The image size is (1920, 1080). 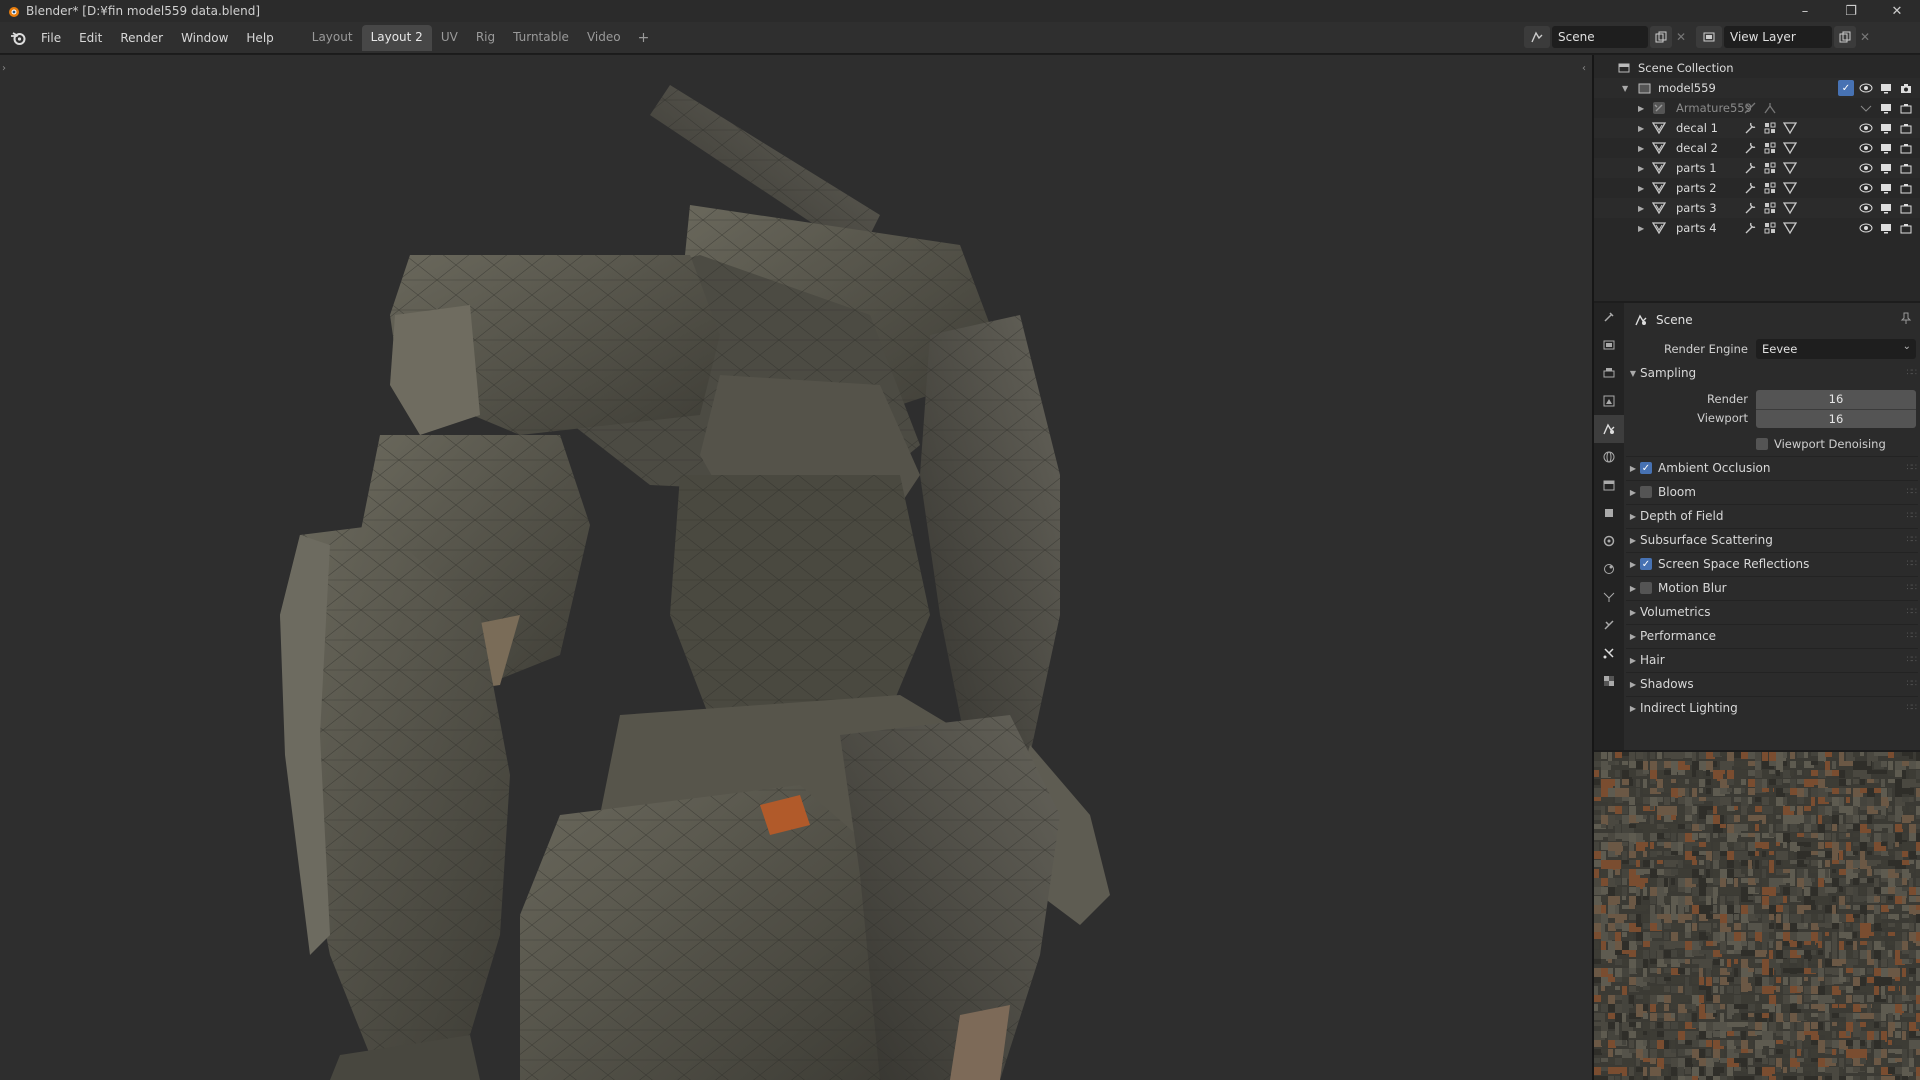 I want to click on outliner-row-object: ▶ parts 4, so click(x=1757, y=228).